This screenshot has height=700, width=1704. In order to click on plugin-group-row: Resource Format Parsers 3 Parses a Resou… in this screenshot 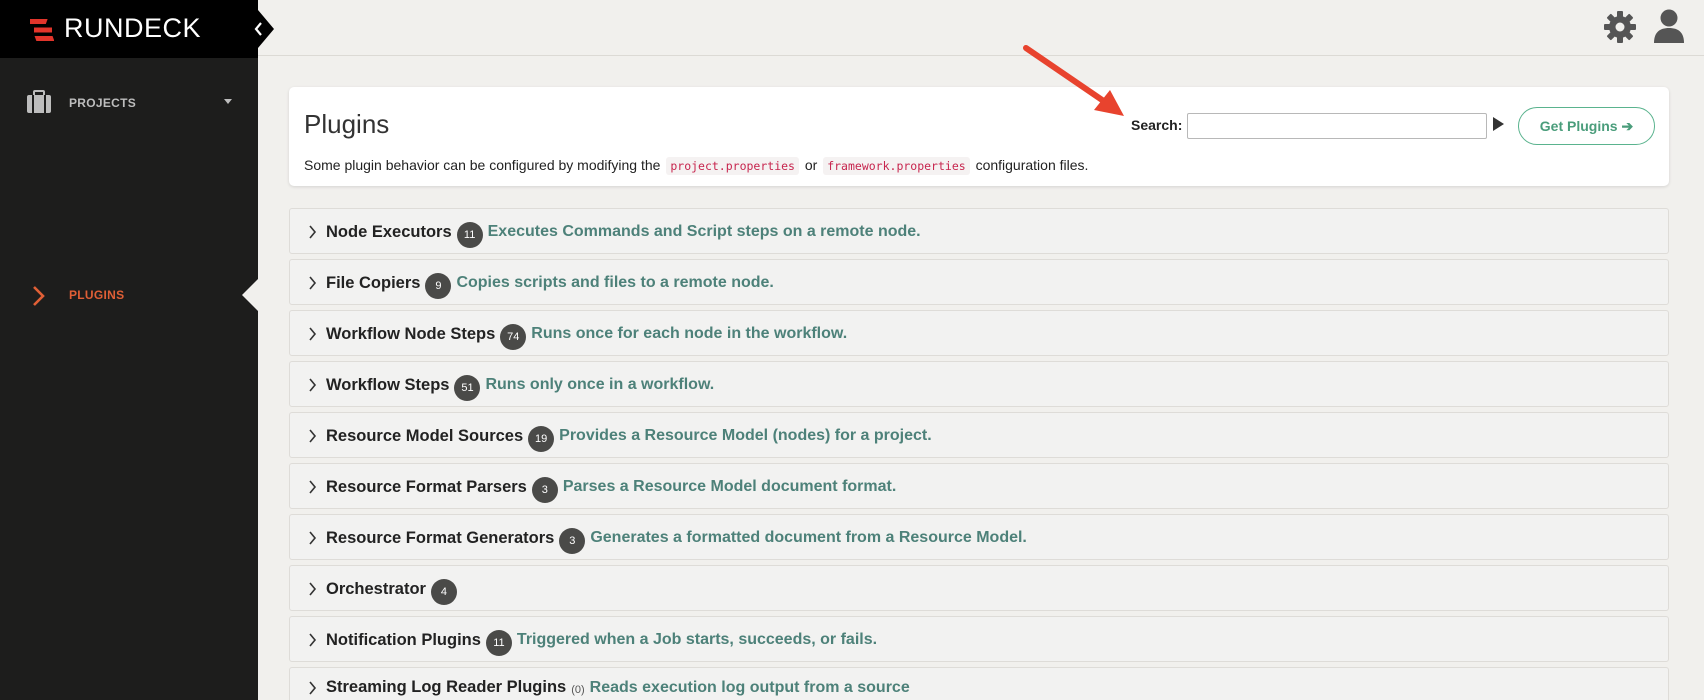, I will do `click(979, 486)`.